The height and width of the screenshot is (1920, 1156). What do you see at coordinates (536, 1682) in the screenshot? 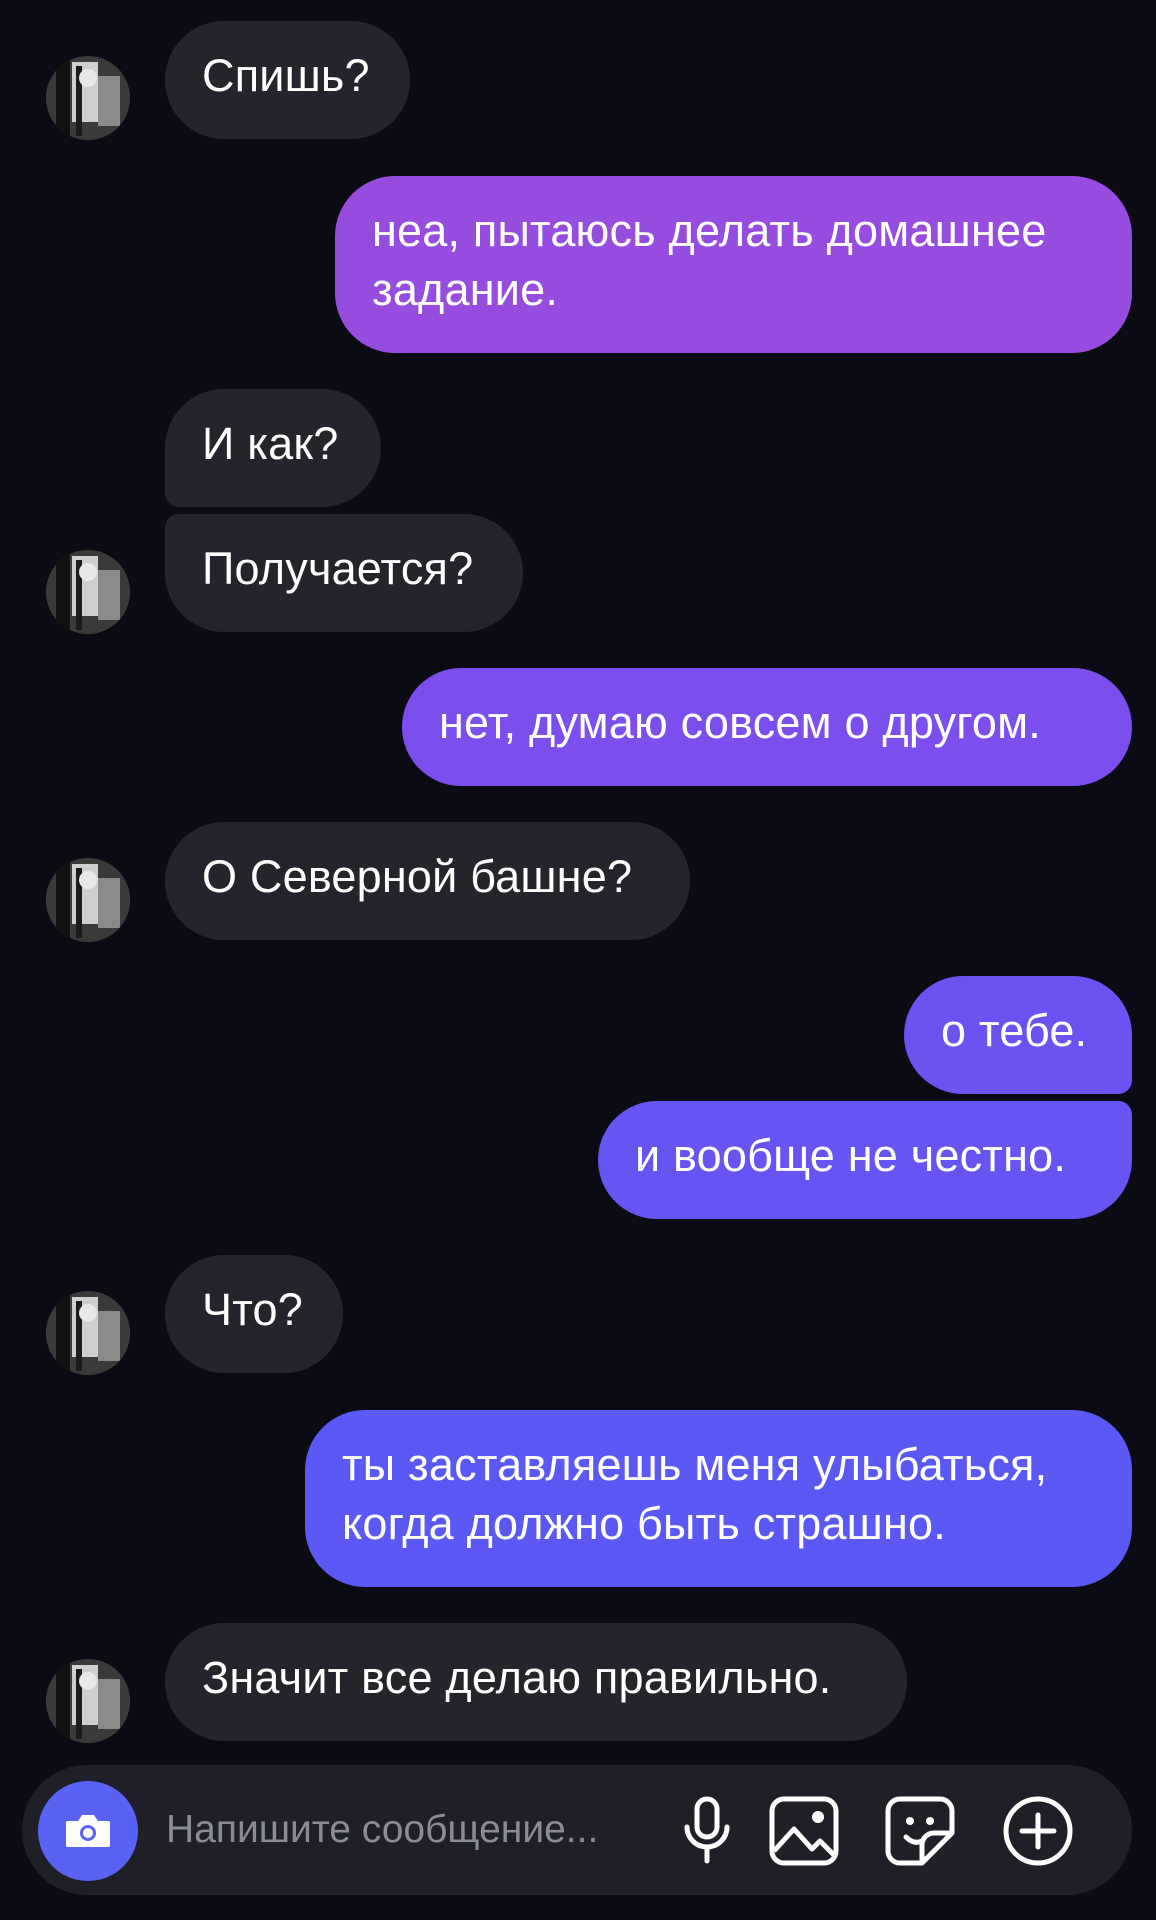
I see `incoming-message-bubble: Значит все делаю правильно.` at bounding box center [536, 1682].